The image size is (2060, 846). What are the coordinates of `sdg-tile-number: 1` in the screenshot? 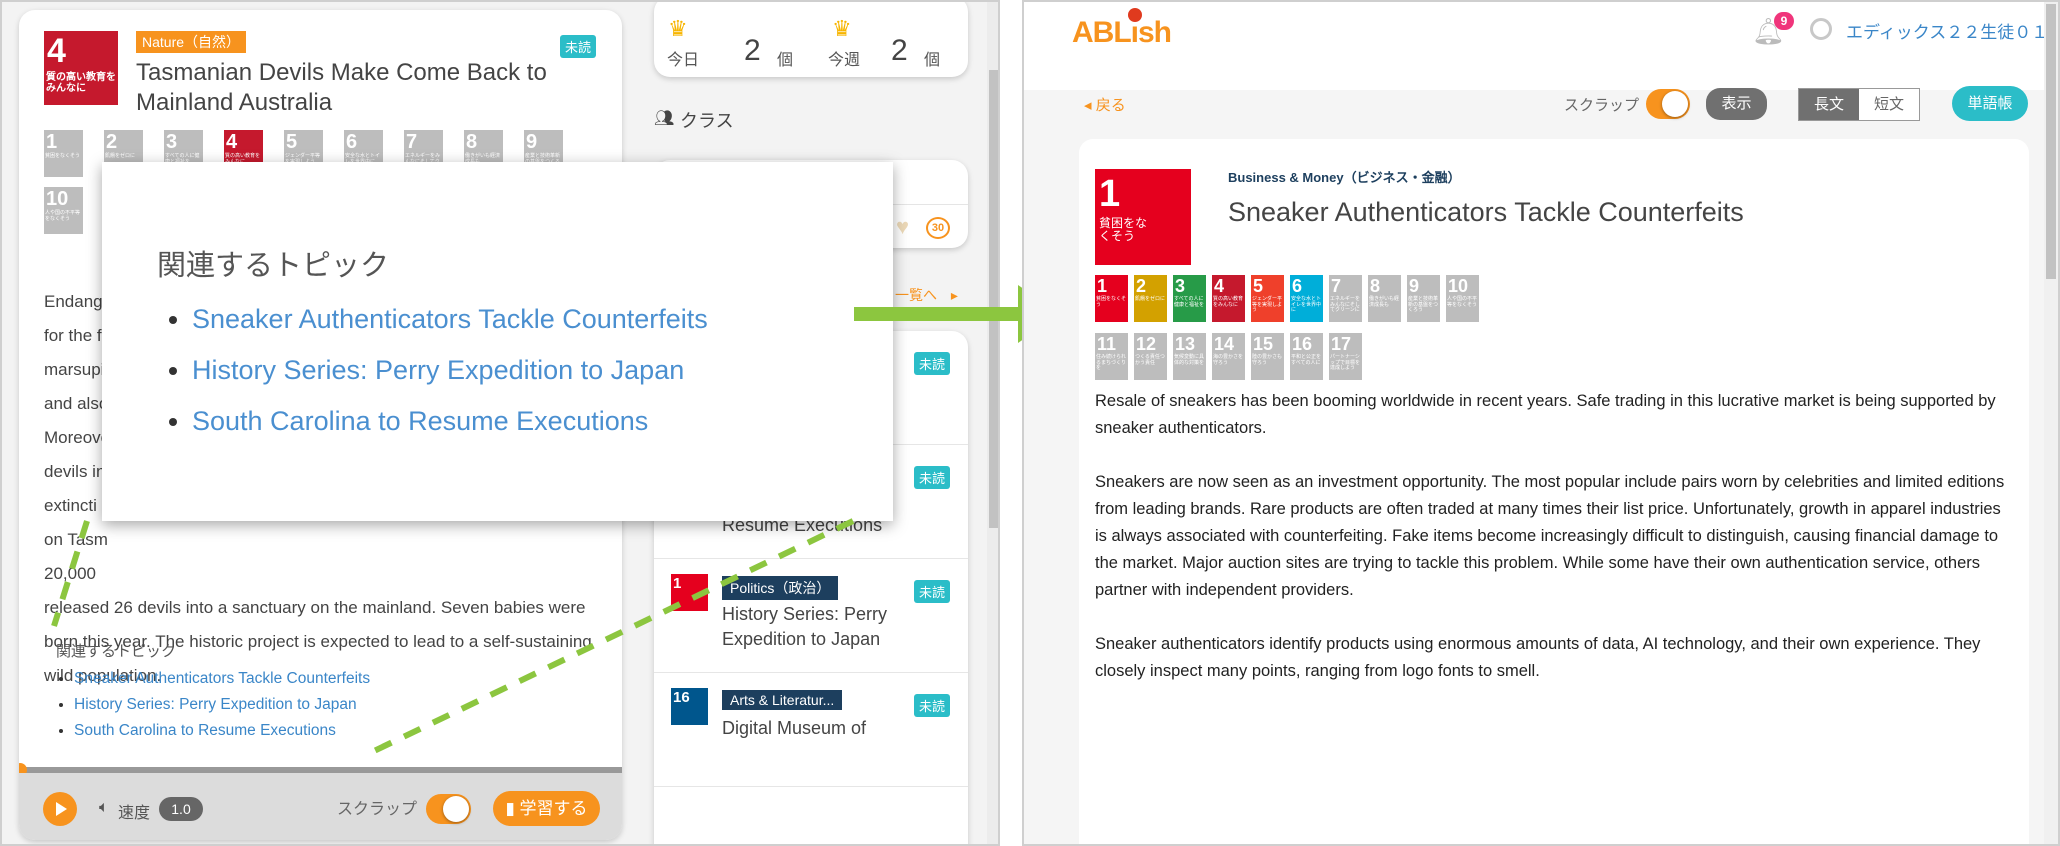 It's located at (1102, 286).